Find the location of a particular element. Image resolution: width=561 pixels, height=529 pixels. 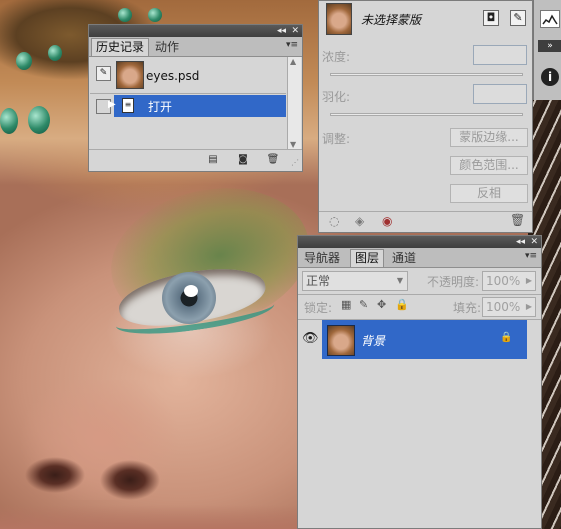

history-scrollbar: ▲ ▼ is located at coordinates (294, 103).